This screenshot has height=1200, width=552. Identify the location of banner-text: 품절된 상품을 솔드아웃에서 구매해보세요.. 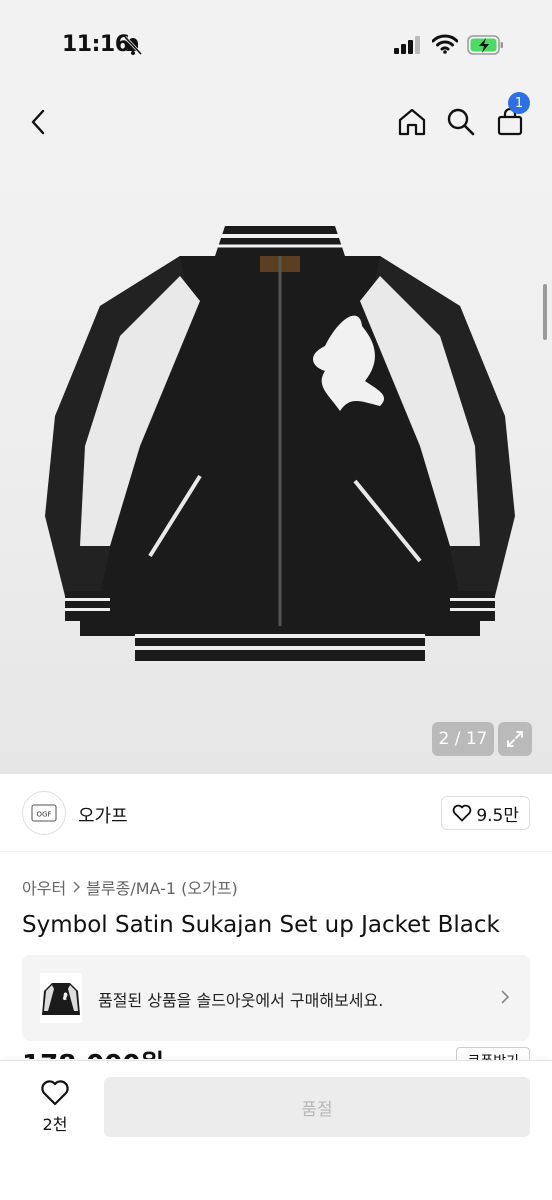
(241, 1000).